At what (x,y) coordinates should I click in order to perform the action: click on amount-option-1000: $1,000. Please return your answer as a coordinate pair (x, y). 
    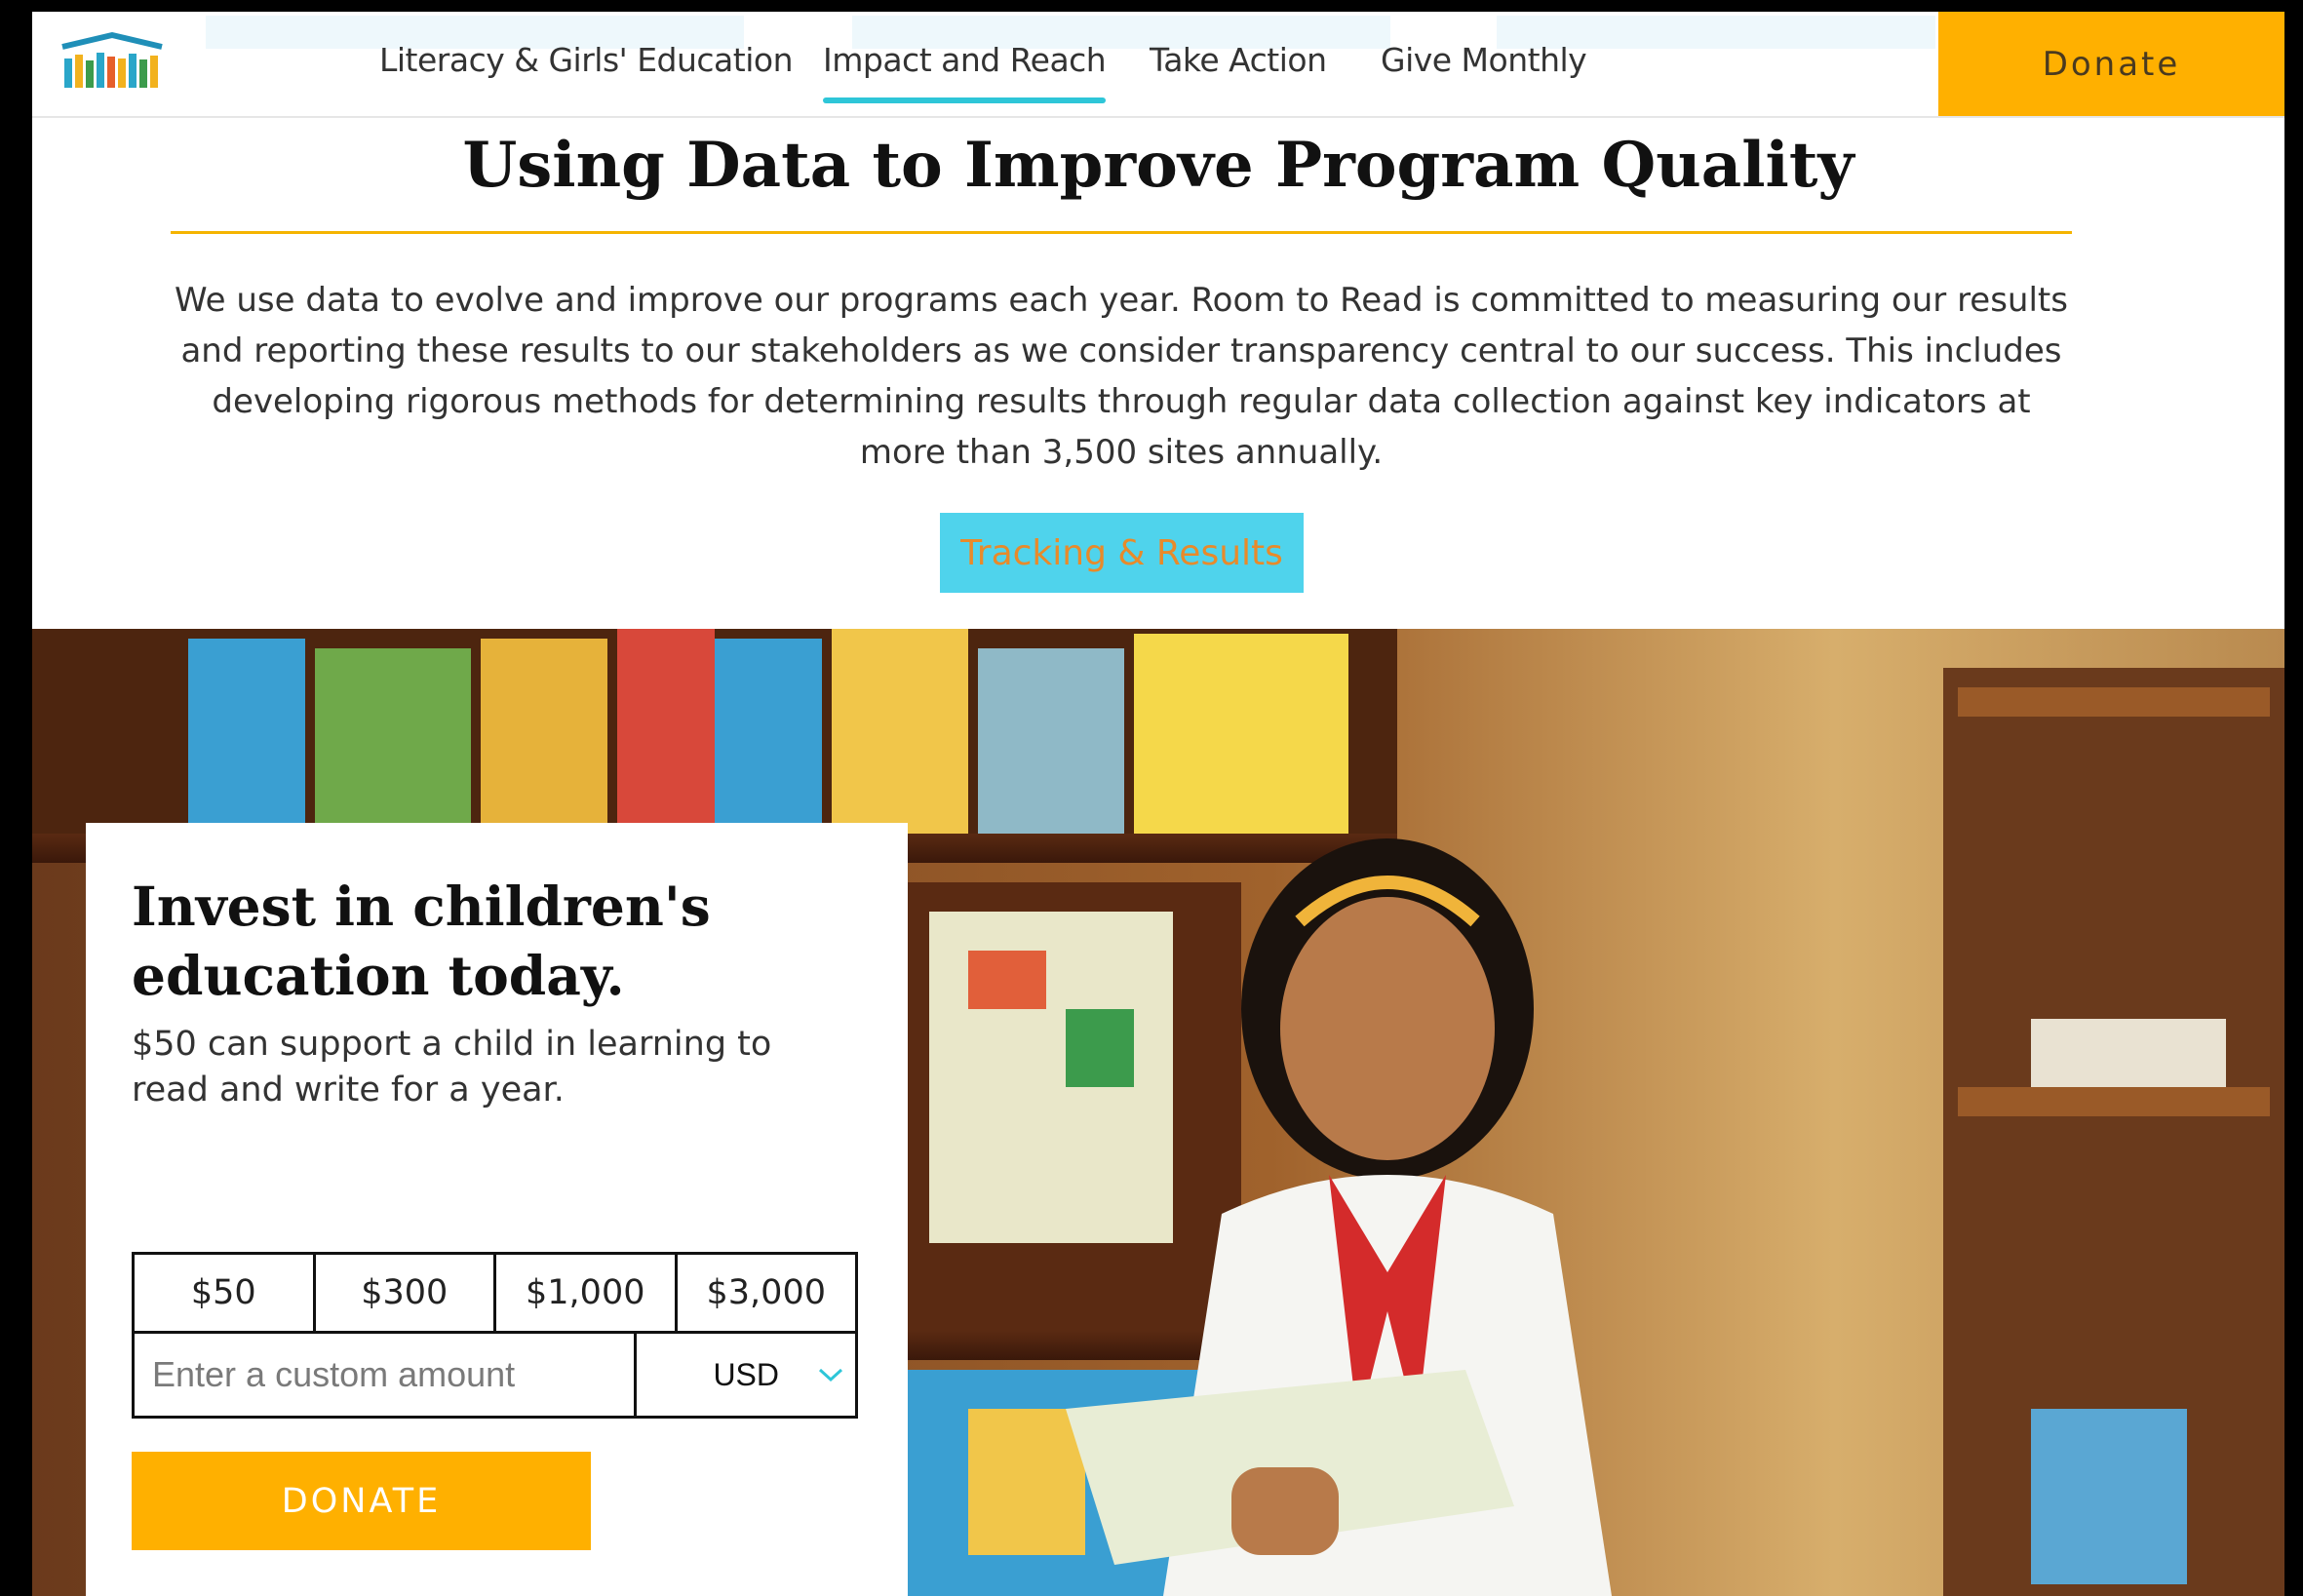
    Looking at the image, I should click on (587, 1293).